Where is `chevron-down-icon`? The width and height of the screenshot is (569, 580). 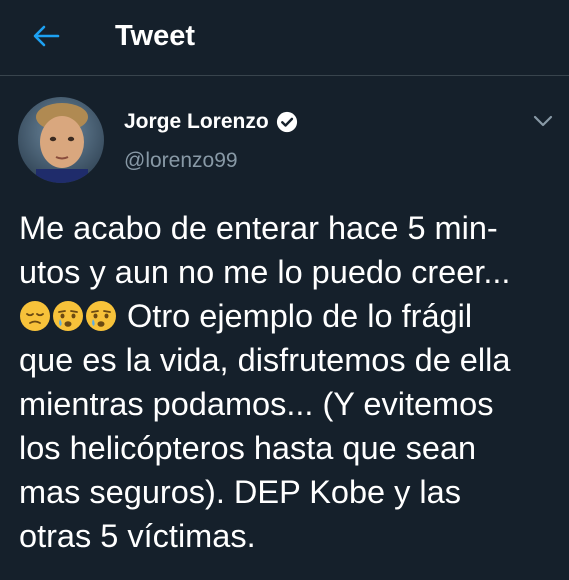 chevron-down-icon is located at coordinates (543, 121).